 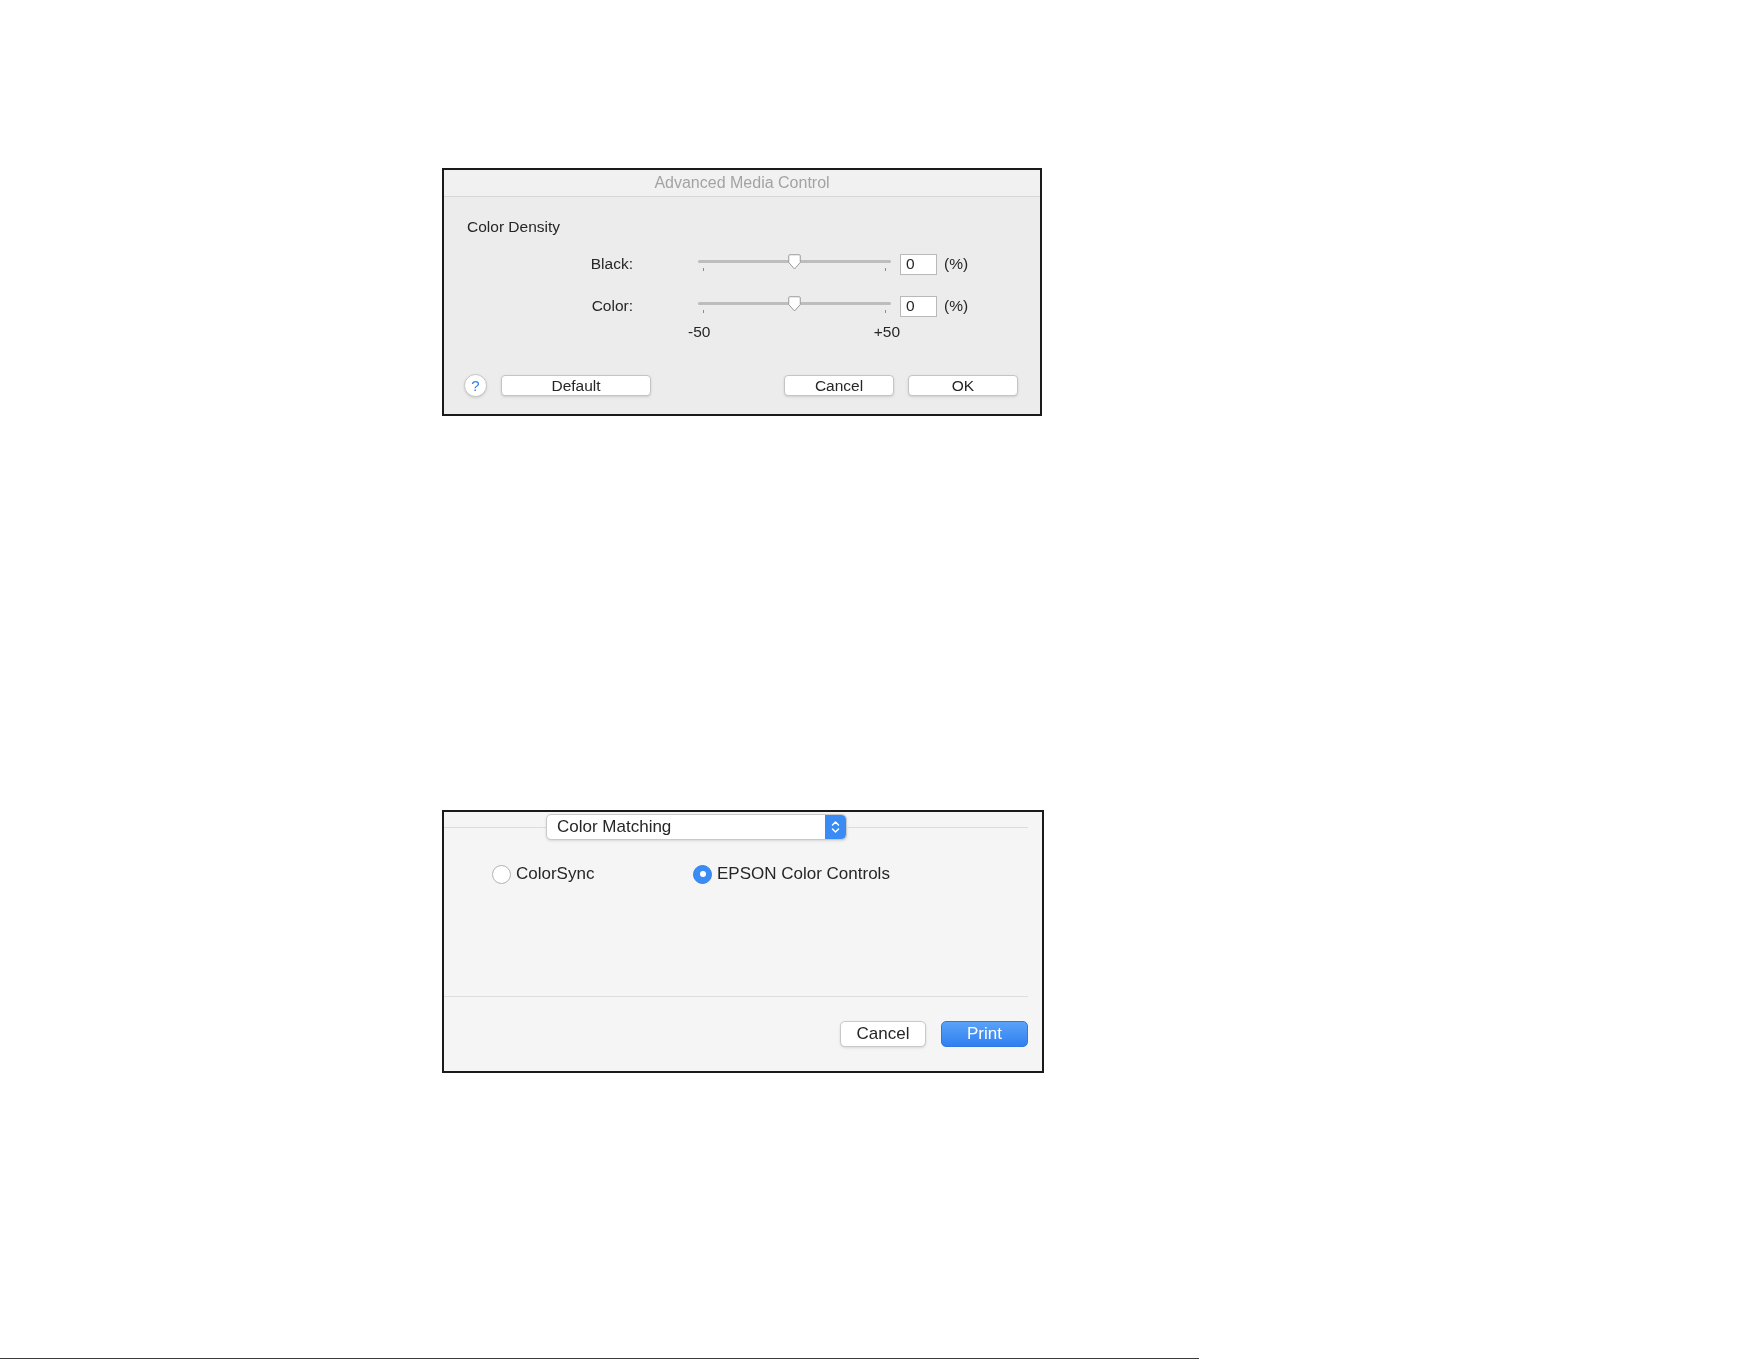 What do you see at coordinates (555, 874) in the screenshot?
I see `radio-label: ColorSync` at bounding box center [555, 874].